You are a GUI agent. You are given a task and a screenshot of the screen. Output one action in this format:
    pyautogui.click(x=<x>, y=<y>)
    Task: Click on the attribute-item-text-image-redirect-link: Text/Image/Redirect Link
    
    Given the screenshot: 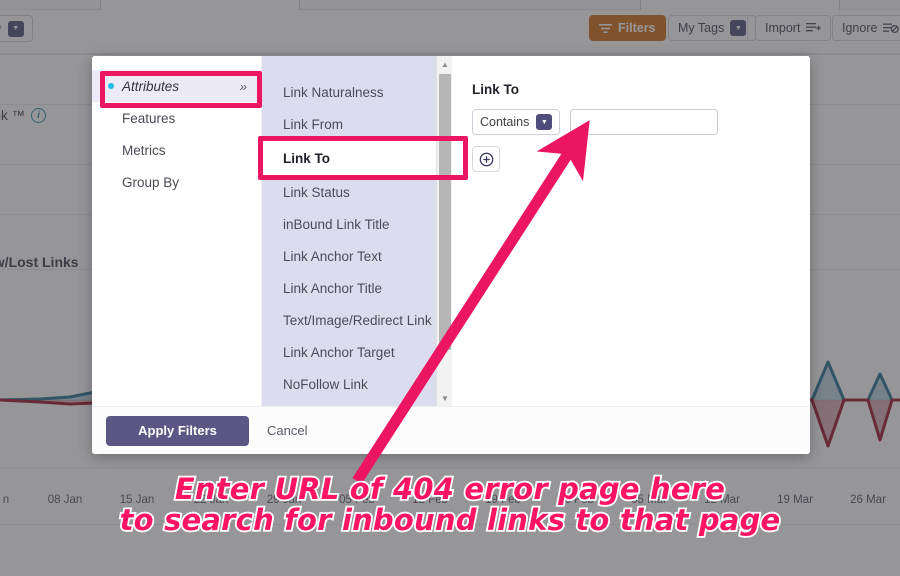 What is the action you would take?
    pyautogui.click(x=357, y=320)
    